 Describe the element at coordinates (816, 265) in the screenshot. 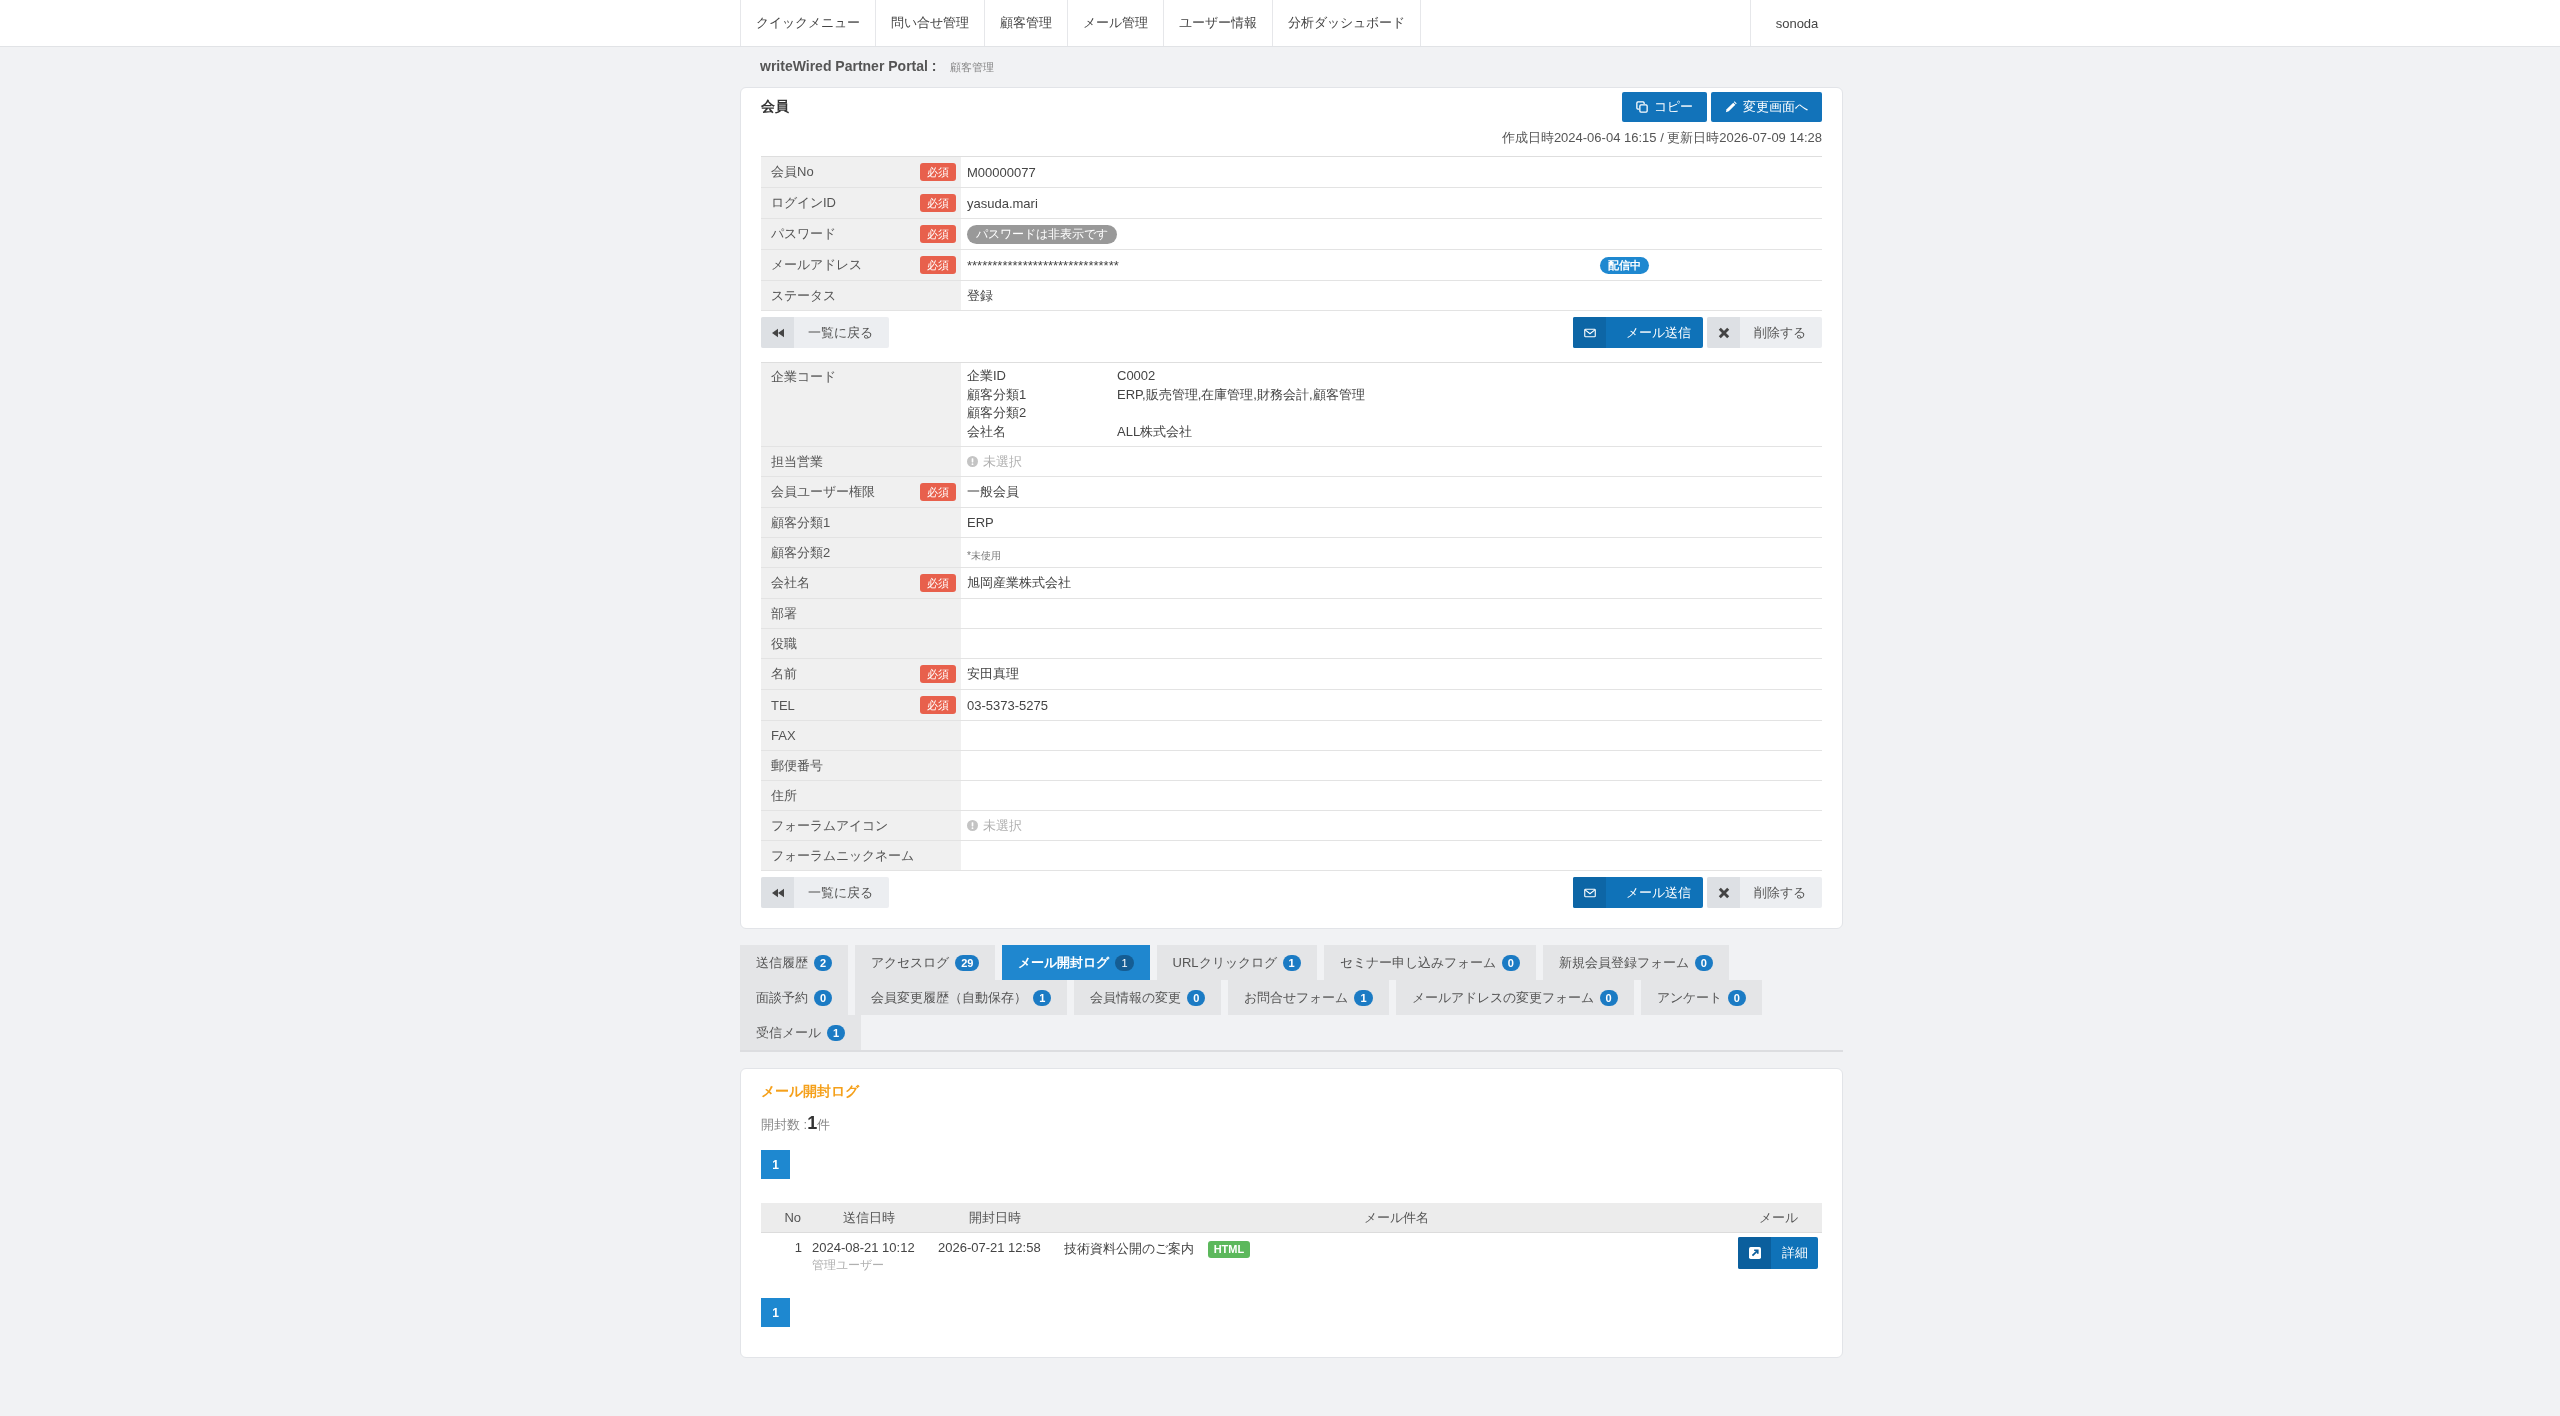

I see `field-label: メールアドレス` at that location.